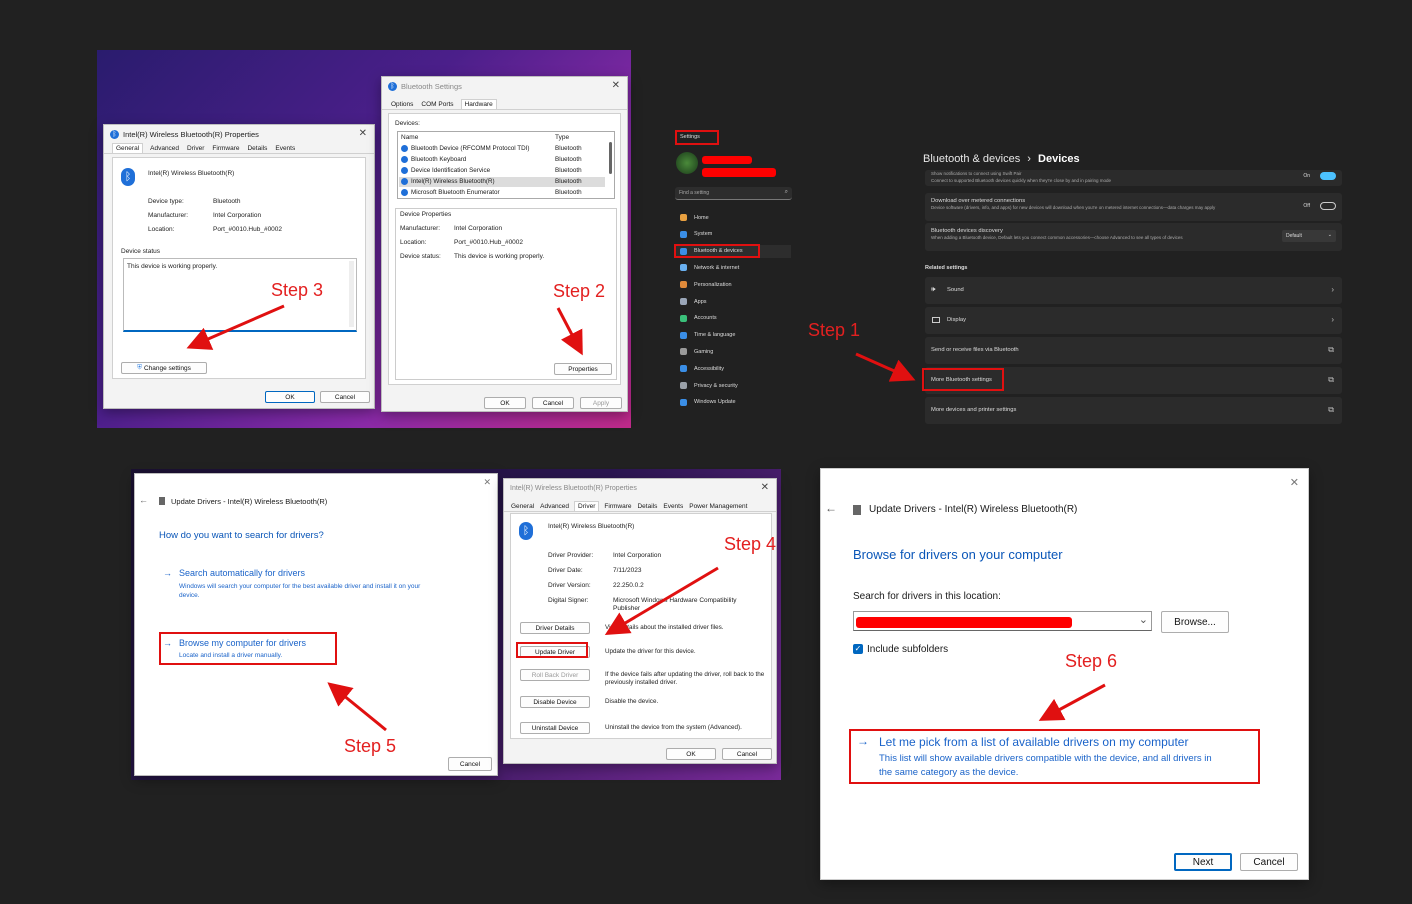 This screenshot has width=1412, height=904. What do you see at coordinates (733, 335) in the screenshot?
I see `nav-item-time-language: Time & language` at bounding box center [733, 335].